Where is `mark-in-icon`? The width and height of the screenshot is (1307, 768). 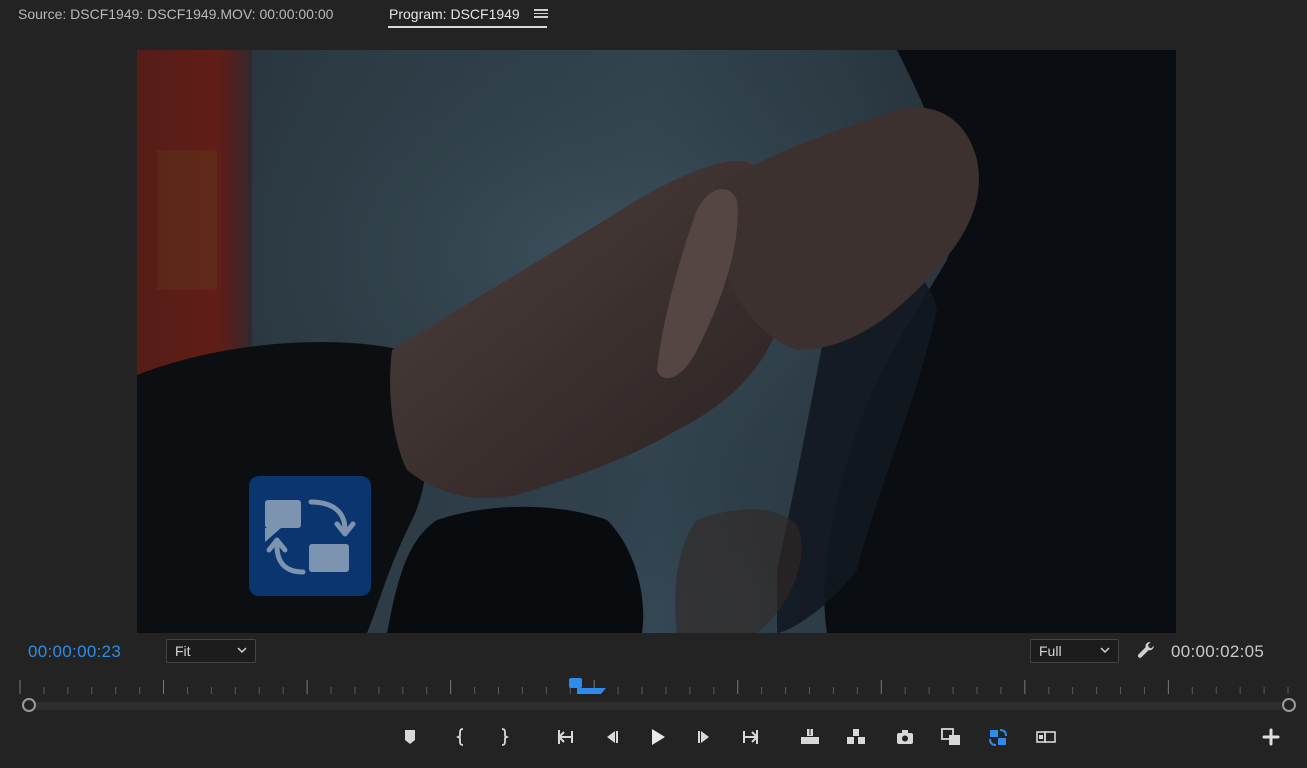
mark-in-icon is located at coordinates (459, 737).